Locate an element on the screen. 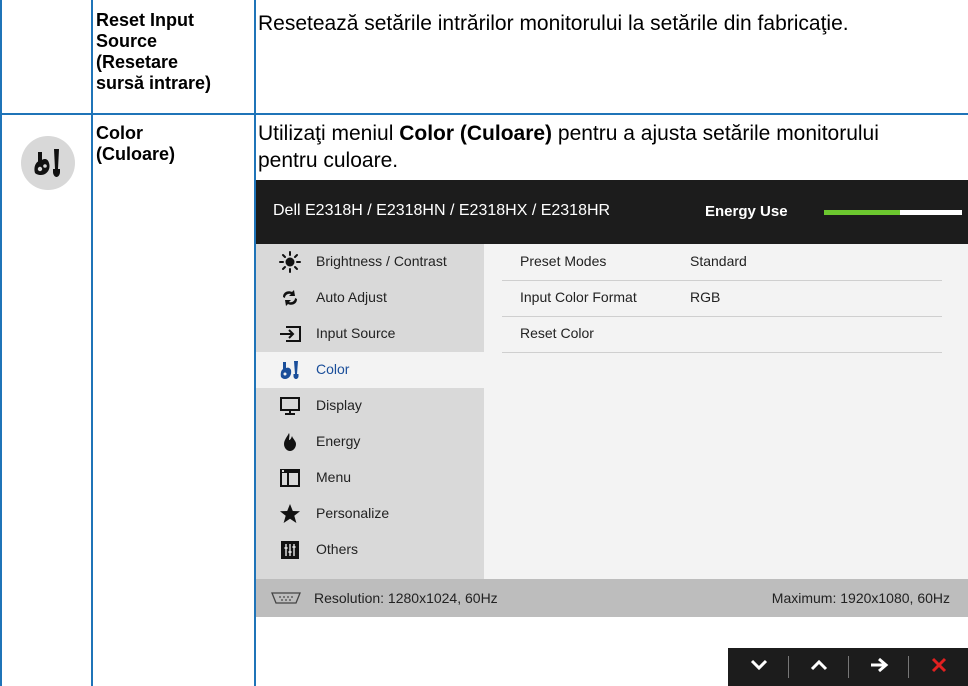  close-icon is located at coordinates (939, 667).